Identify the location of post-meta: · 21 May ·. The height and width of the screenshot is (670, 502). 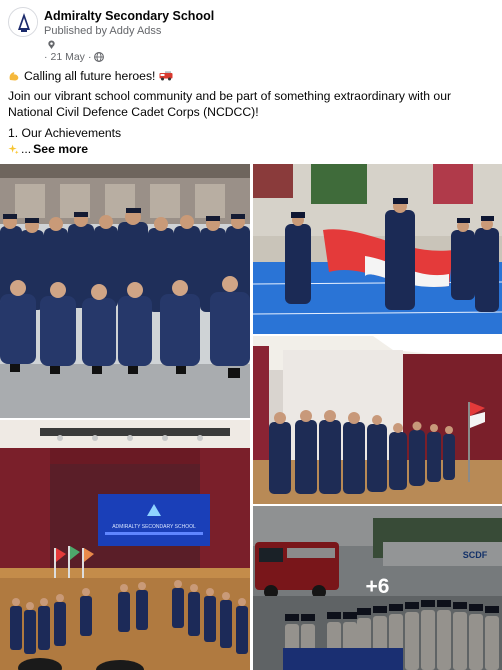
(74, 57).